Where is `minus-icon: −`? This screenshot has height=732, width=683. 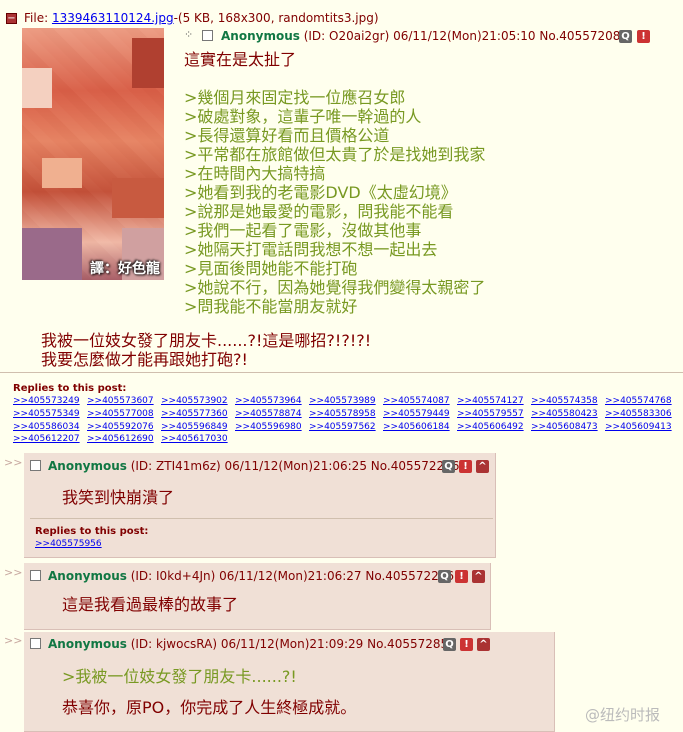 minus-icon: − is located at coordinates (11, 18).